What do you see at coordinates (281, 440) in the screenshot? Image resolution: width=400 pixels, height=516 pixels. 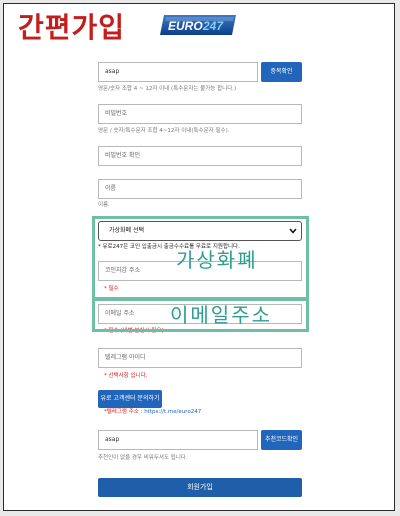 I see `referral-check-button: 추천코드확인` at bounding box center [281, 440].